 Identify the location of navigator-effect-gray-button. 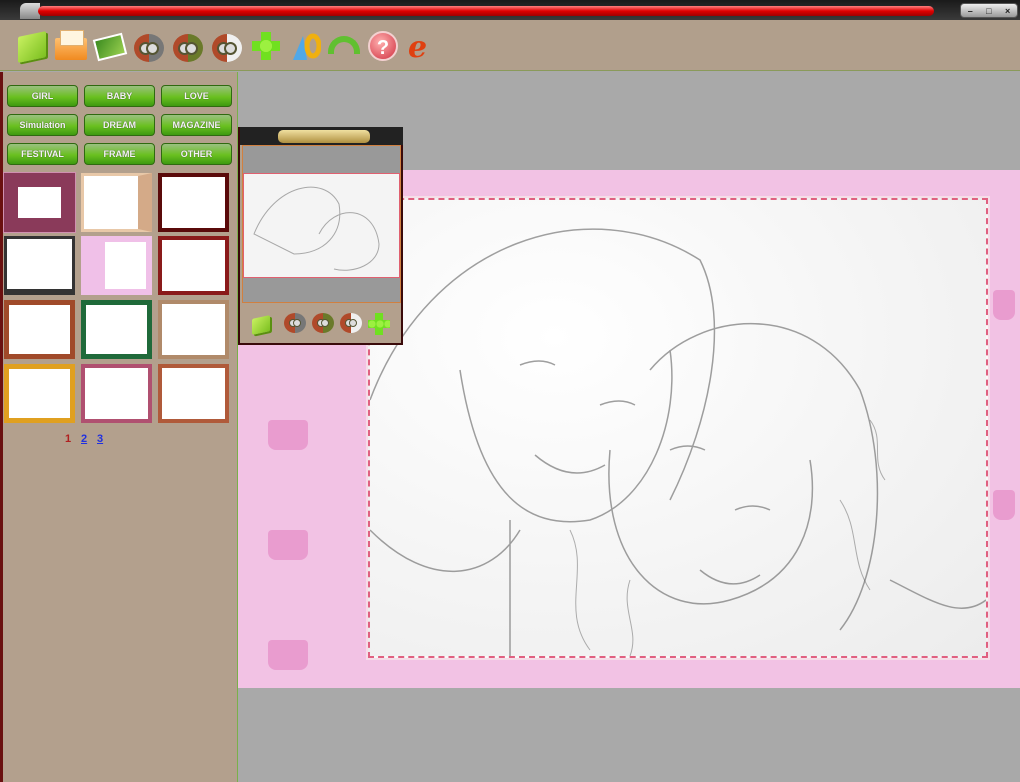
(297, 326).